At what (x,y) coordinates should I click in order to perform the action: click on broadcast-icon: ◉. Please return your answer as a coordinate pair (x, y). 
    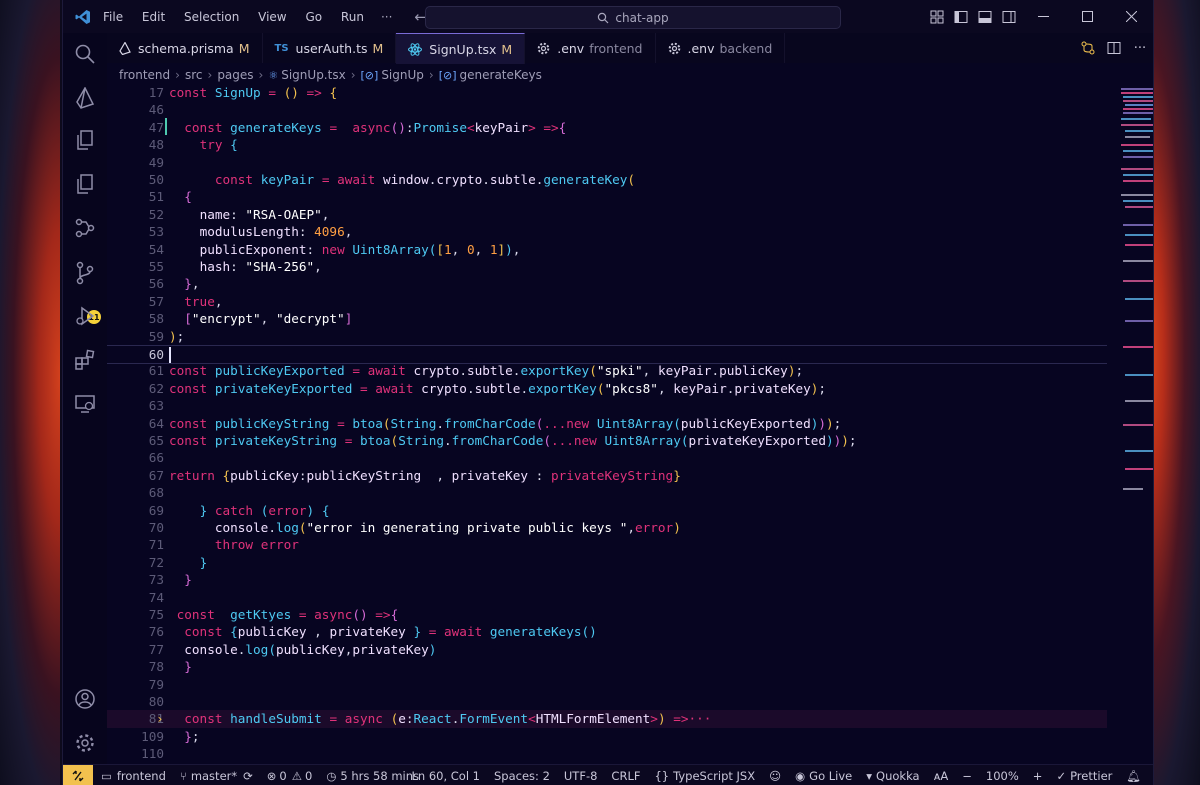
    Looking at the image, I should click on (800, 775).